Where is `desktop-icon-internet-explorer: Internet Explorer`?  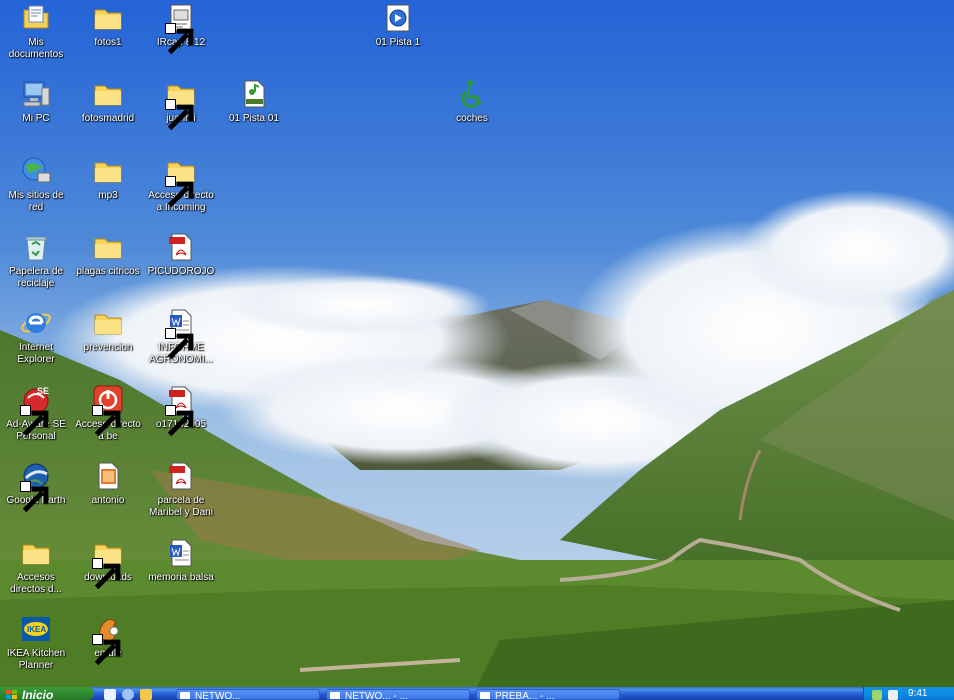
desktop-icon-internet-explorer: Internet Explorer is located at coordinates (36, 336).